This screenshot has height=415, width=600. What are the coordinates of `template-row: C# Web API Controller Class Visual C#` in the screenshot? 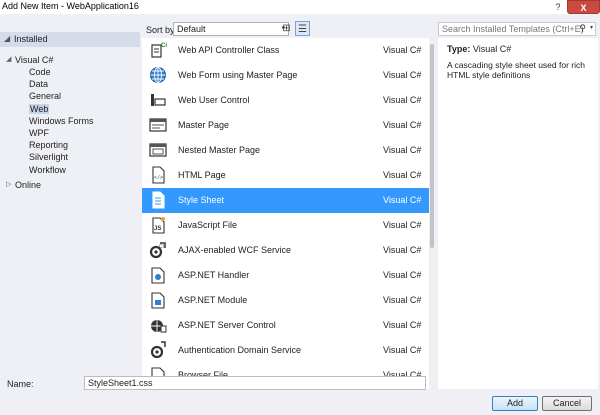 It's located at (285, 50).